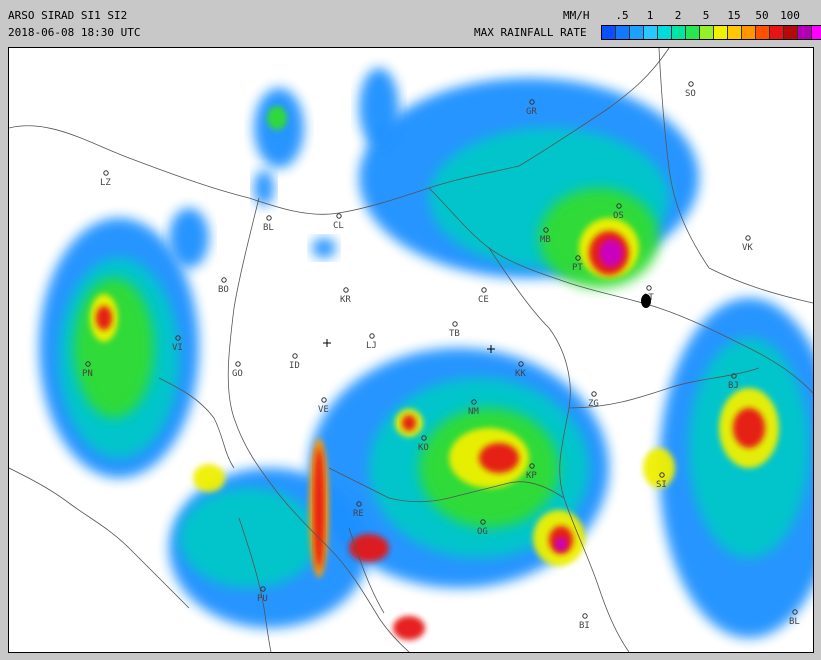 This screenshot has height=660, width=821. I want to click on city-label: LJ, so click(371, 346).